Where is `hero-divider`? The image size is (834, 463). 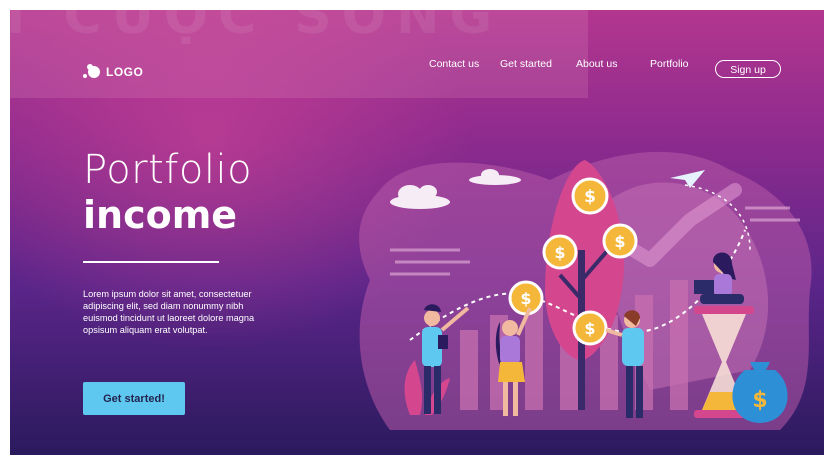
hero-divider is located at coordinates (151, 262).